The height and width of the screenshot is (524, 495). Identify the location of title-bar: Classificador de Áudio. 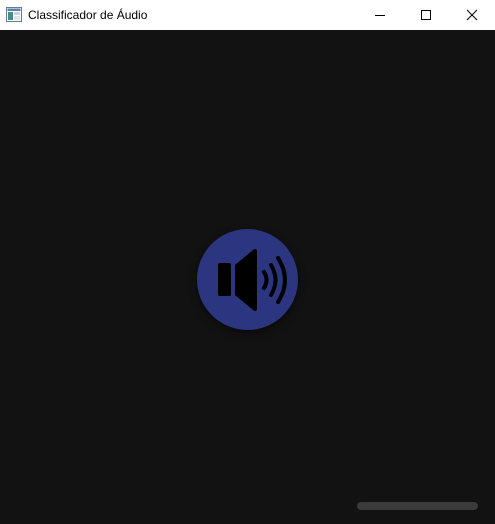
(247, 15).